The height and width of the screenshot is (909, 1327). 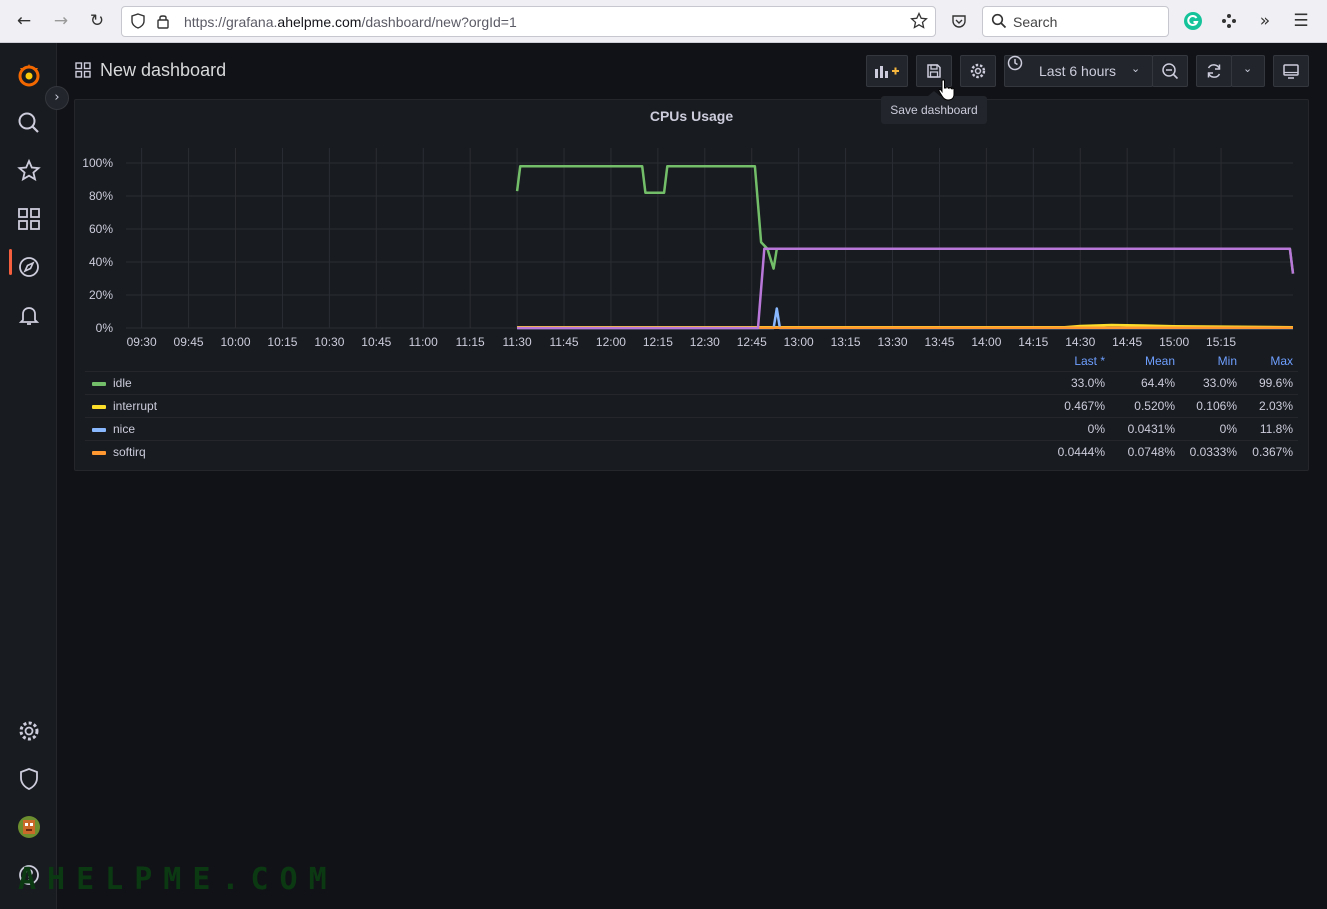 What do you see at coordinates (1127, 342) in the screenshot?
I see `x-tick-label: 14:45` at bounding box center [1127, 342].